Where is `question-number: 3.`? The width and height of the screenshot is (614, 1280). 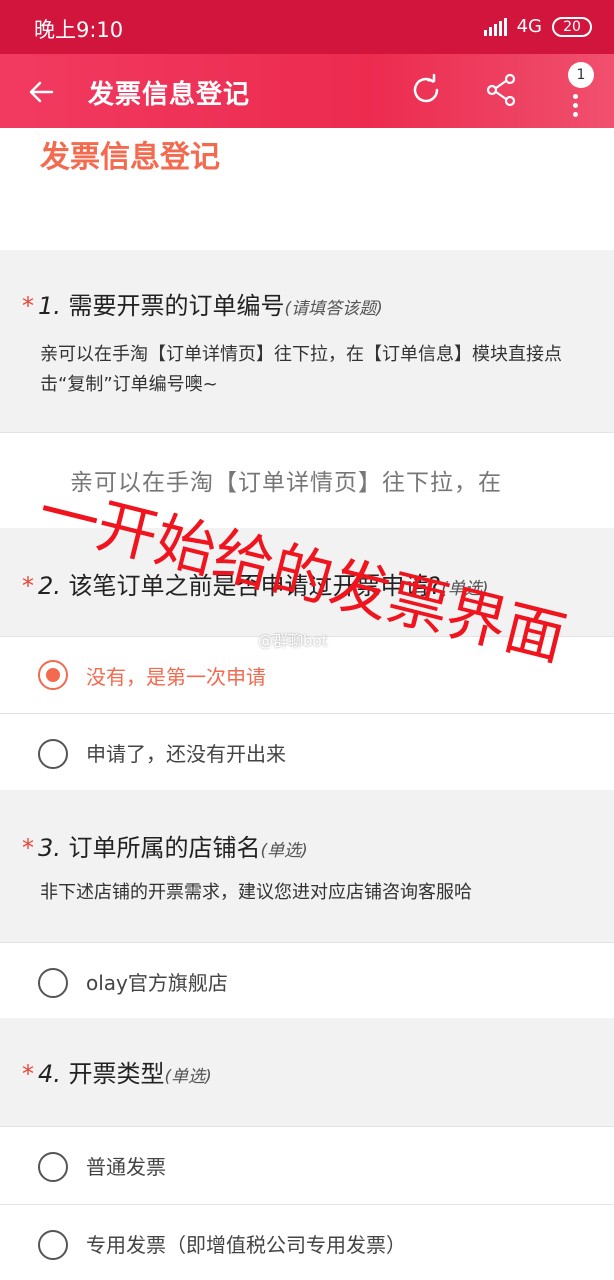
question-number: 3. is located at coordinates (49, 848).